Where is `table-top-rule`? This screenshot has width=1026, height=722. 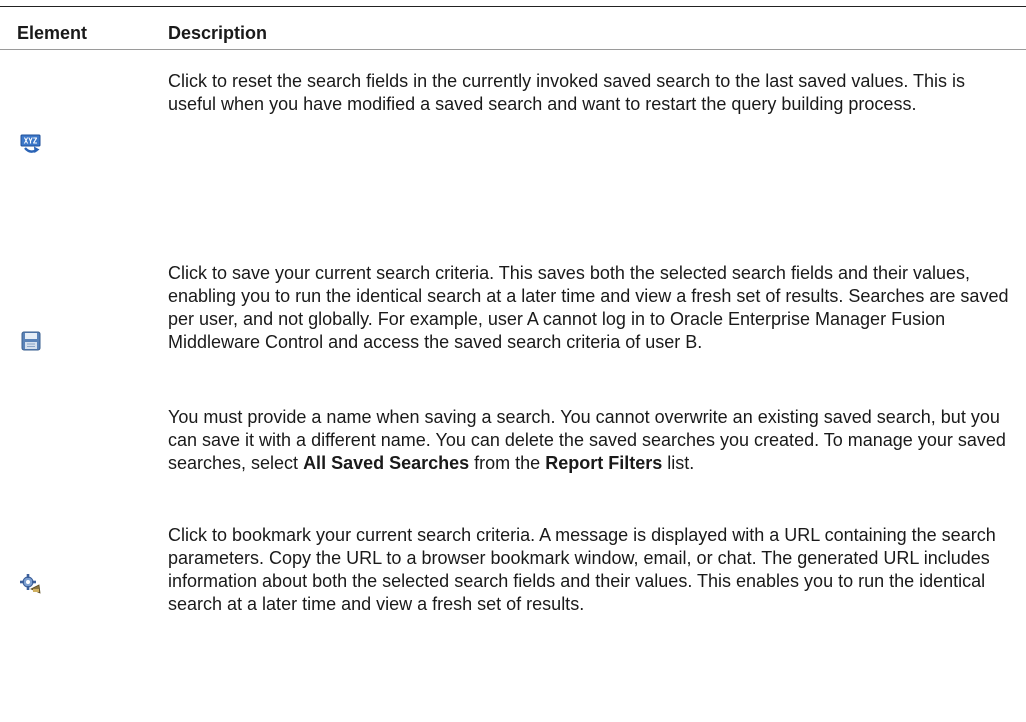 table-top-rule is located at coordinates (513, 6).